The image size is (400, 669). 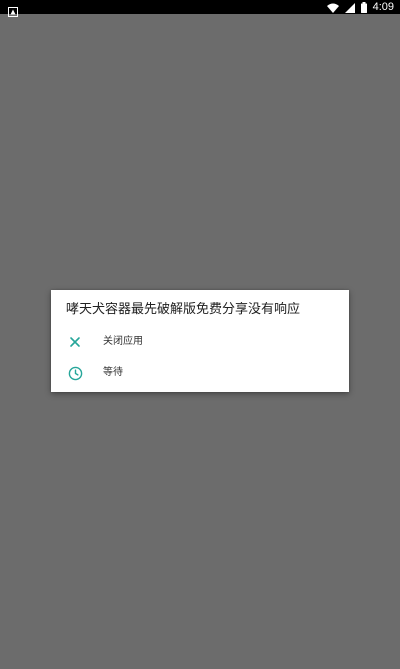 I want to click on app-not-responding-dialog: 哮天犬容器最先破解版免费分享没有响应 关闭应用 等待, so click(x=200, y=341).